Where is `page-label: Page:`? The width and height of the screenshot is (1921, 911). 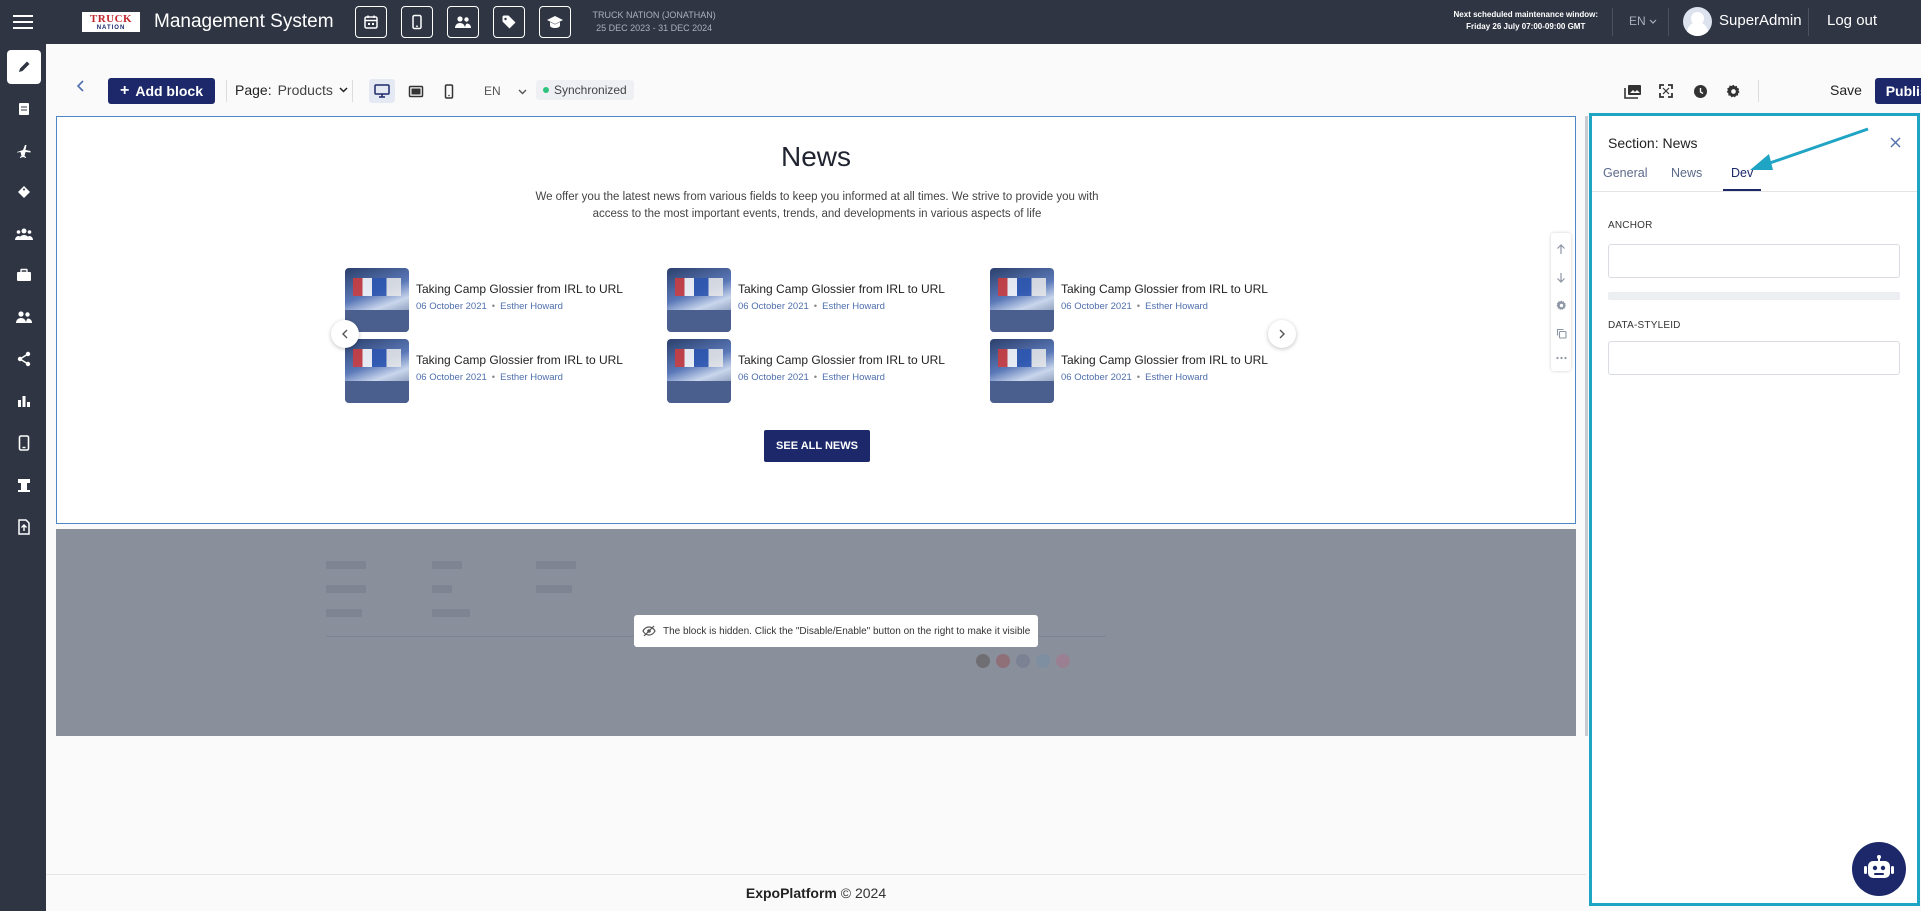 page-label: Page: is located at coordinates (253, 90).